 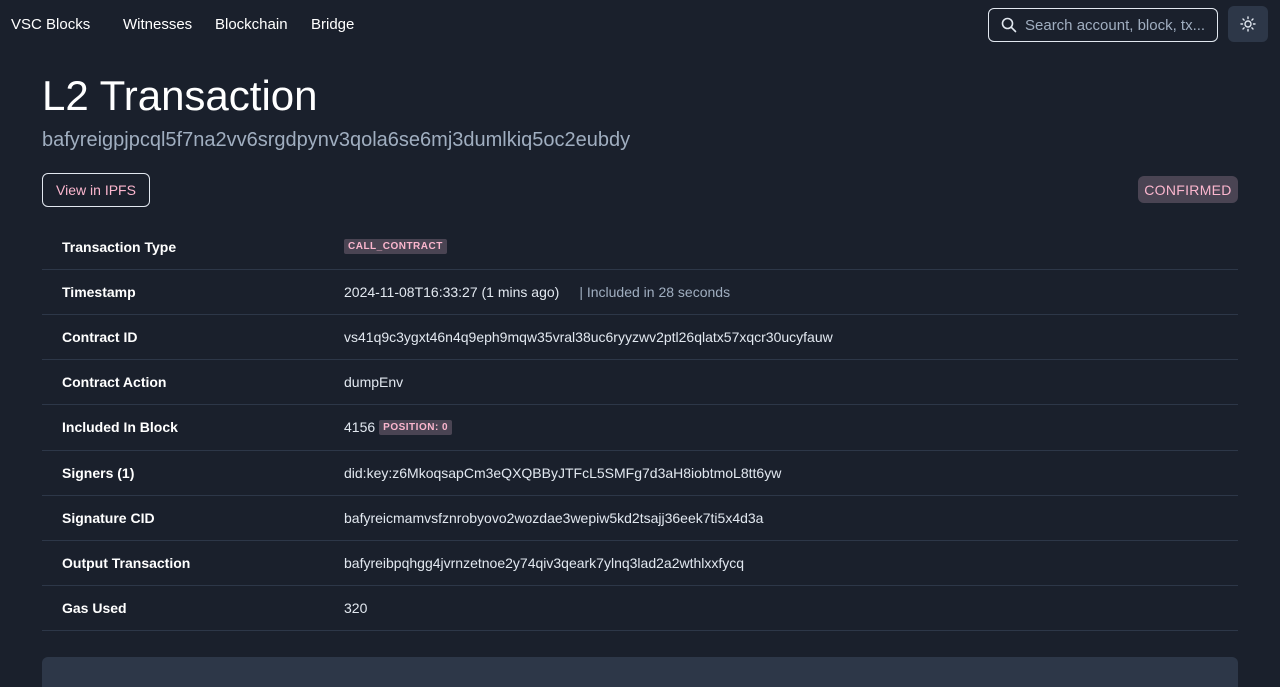 I want to click on detail-label: Transaction Type, so click(x=119, y=247).